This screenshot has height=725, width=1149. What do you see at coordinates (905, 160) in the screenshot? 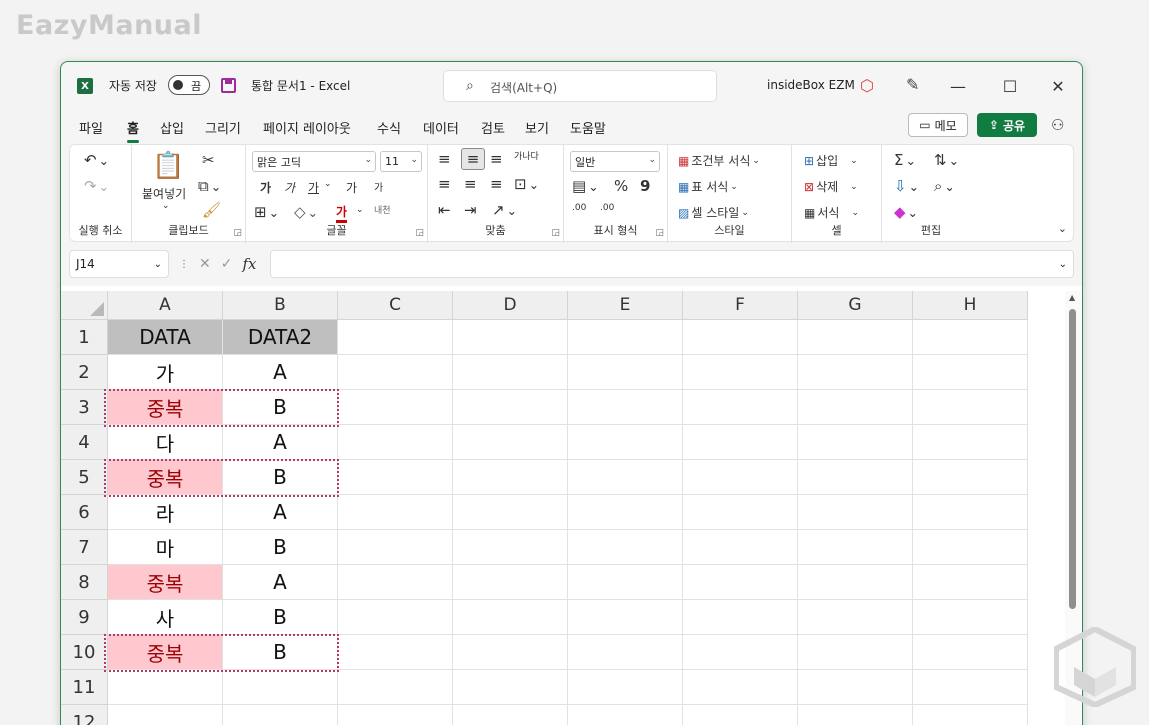
I see `autosum-icon: Σ ⌄` at bounding box center [905, 160].